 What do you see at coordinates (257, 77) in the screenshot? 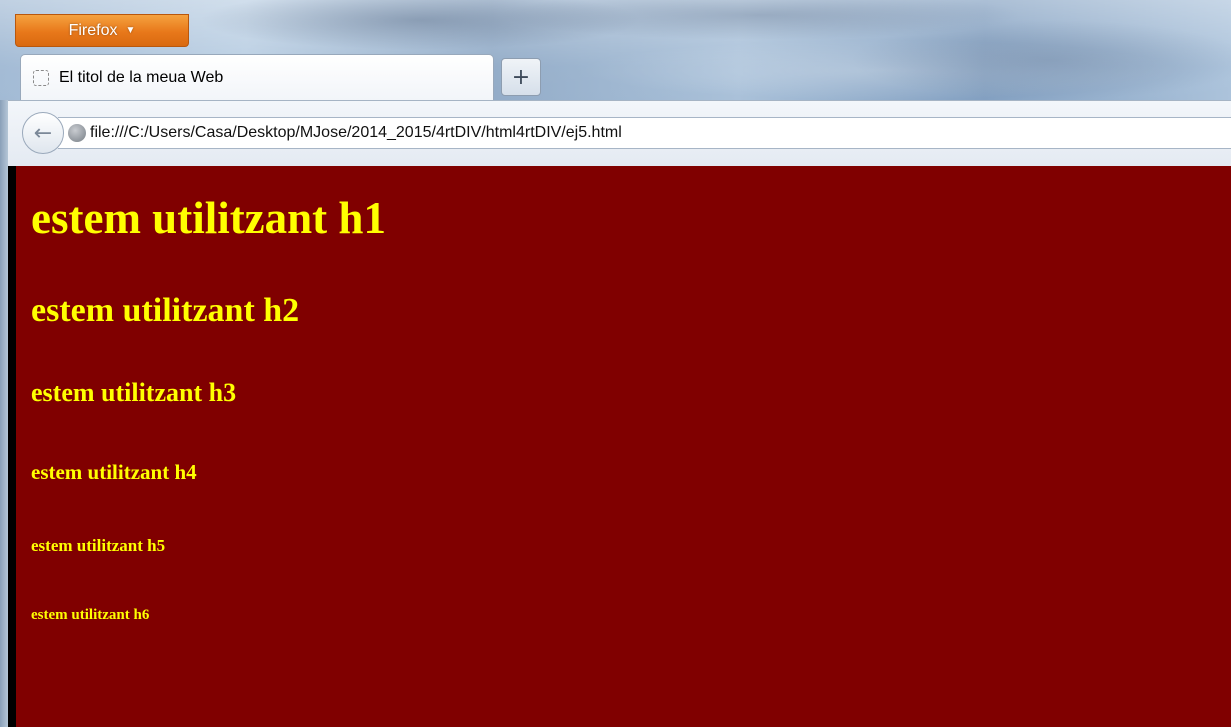
I see `tab-active: El titol de la meua Web` at bounding box center [257, 77].